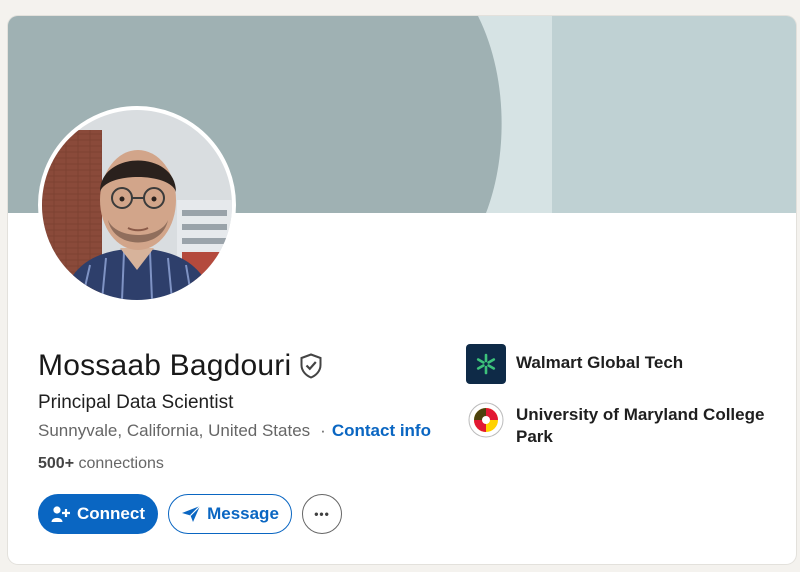  I want to click on connections-count: 500+ connections, so click(101, 464).